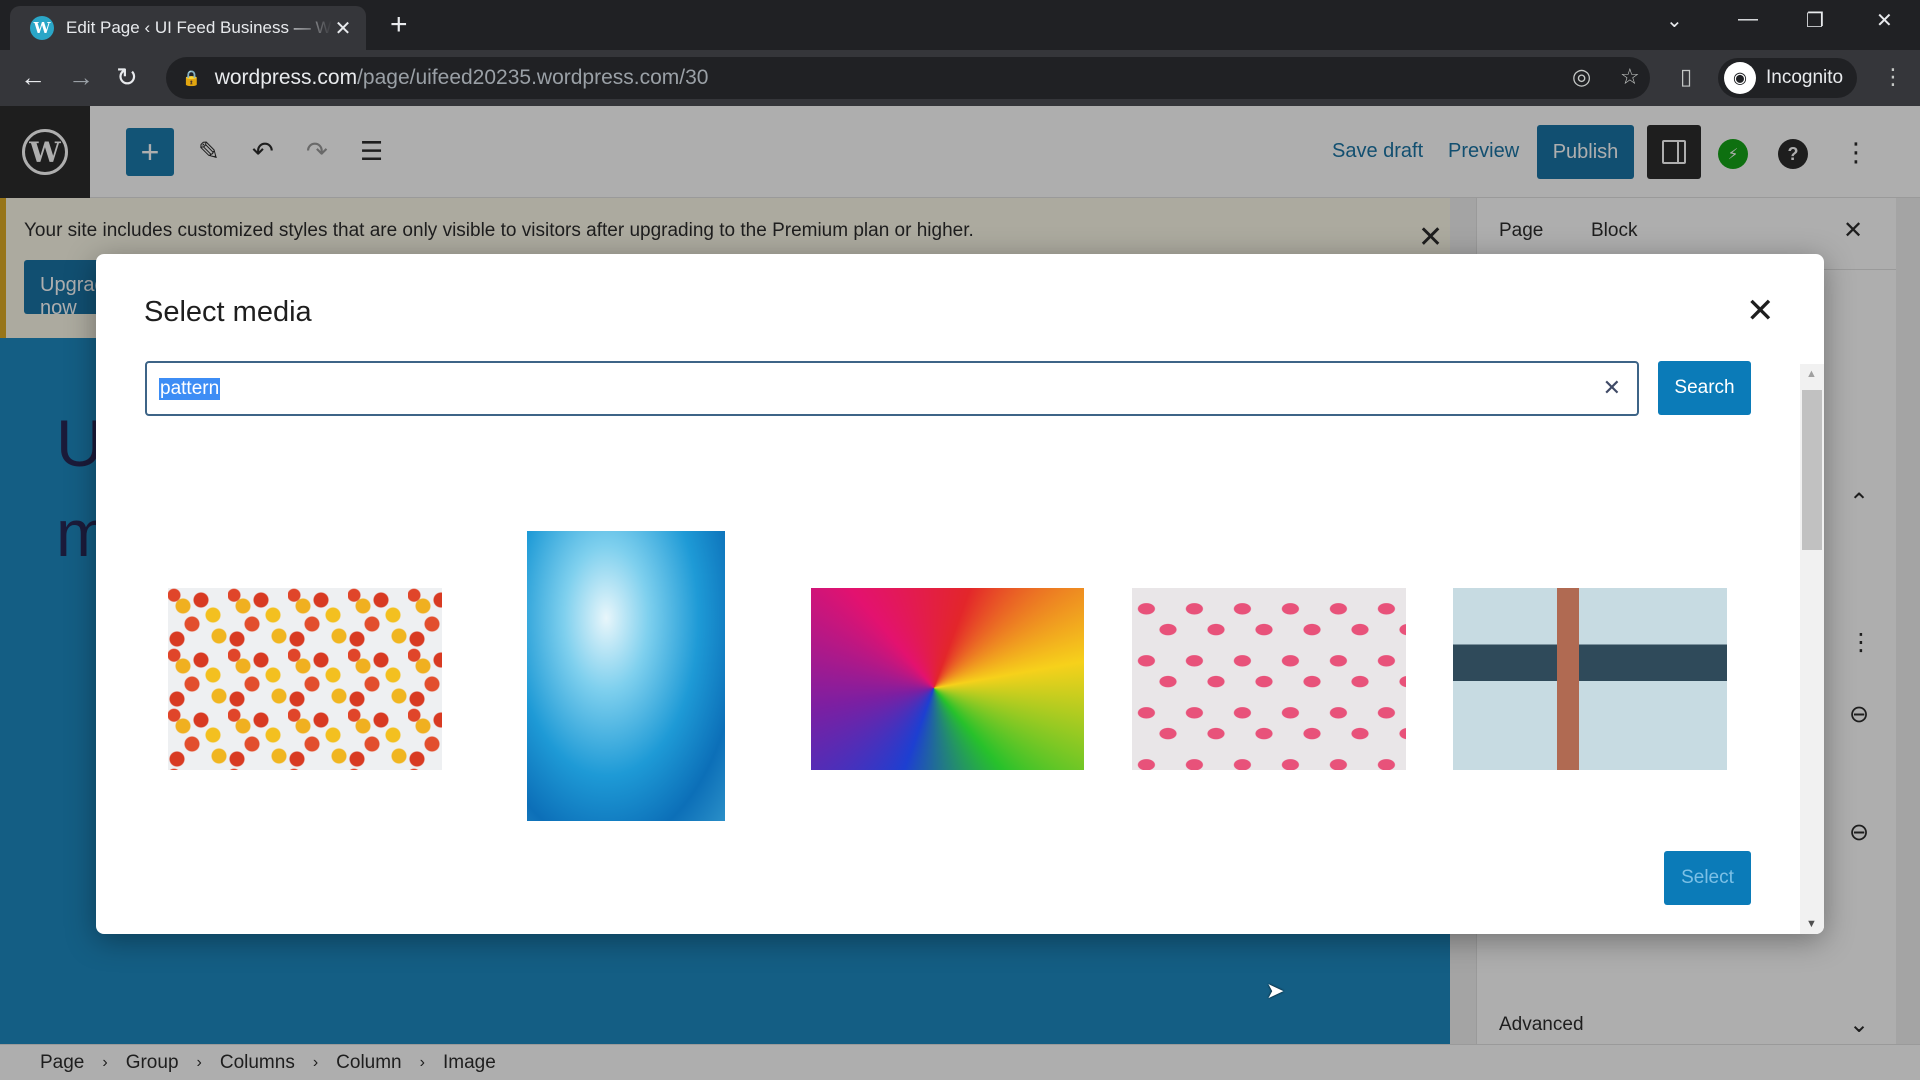 This screenshot has height=1080, width=1920. I want to click on modal-close-icon: ✕, so click(1760, 311).